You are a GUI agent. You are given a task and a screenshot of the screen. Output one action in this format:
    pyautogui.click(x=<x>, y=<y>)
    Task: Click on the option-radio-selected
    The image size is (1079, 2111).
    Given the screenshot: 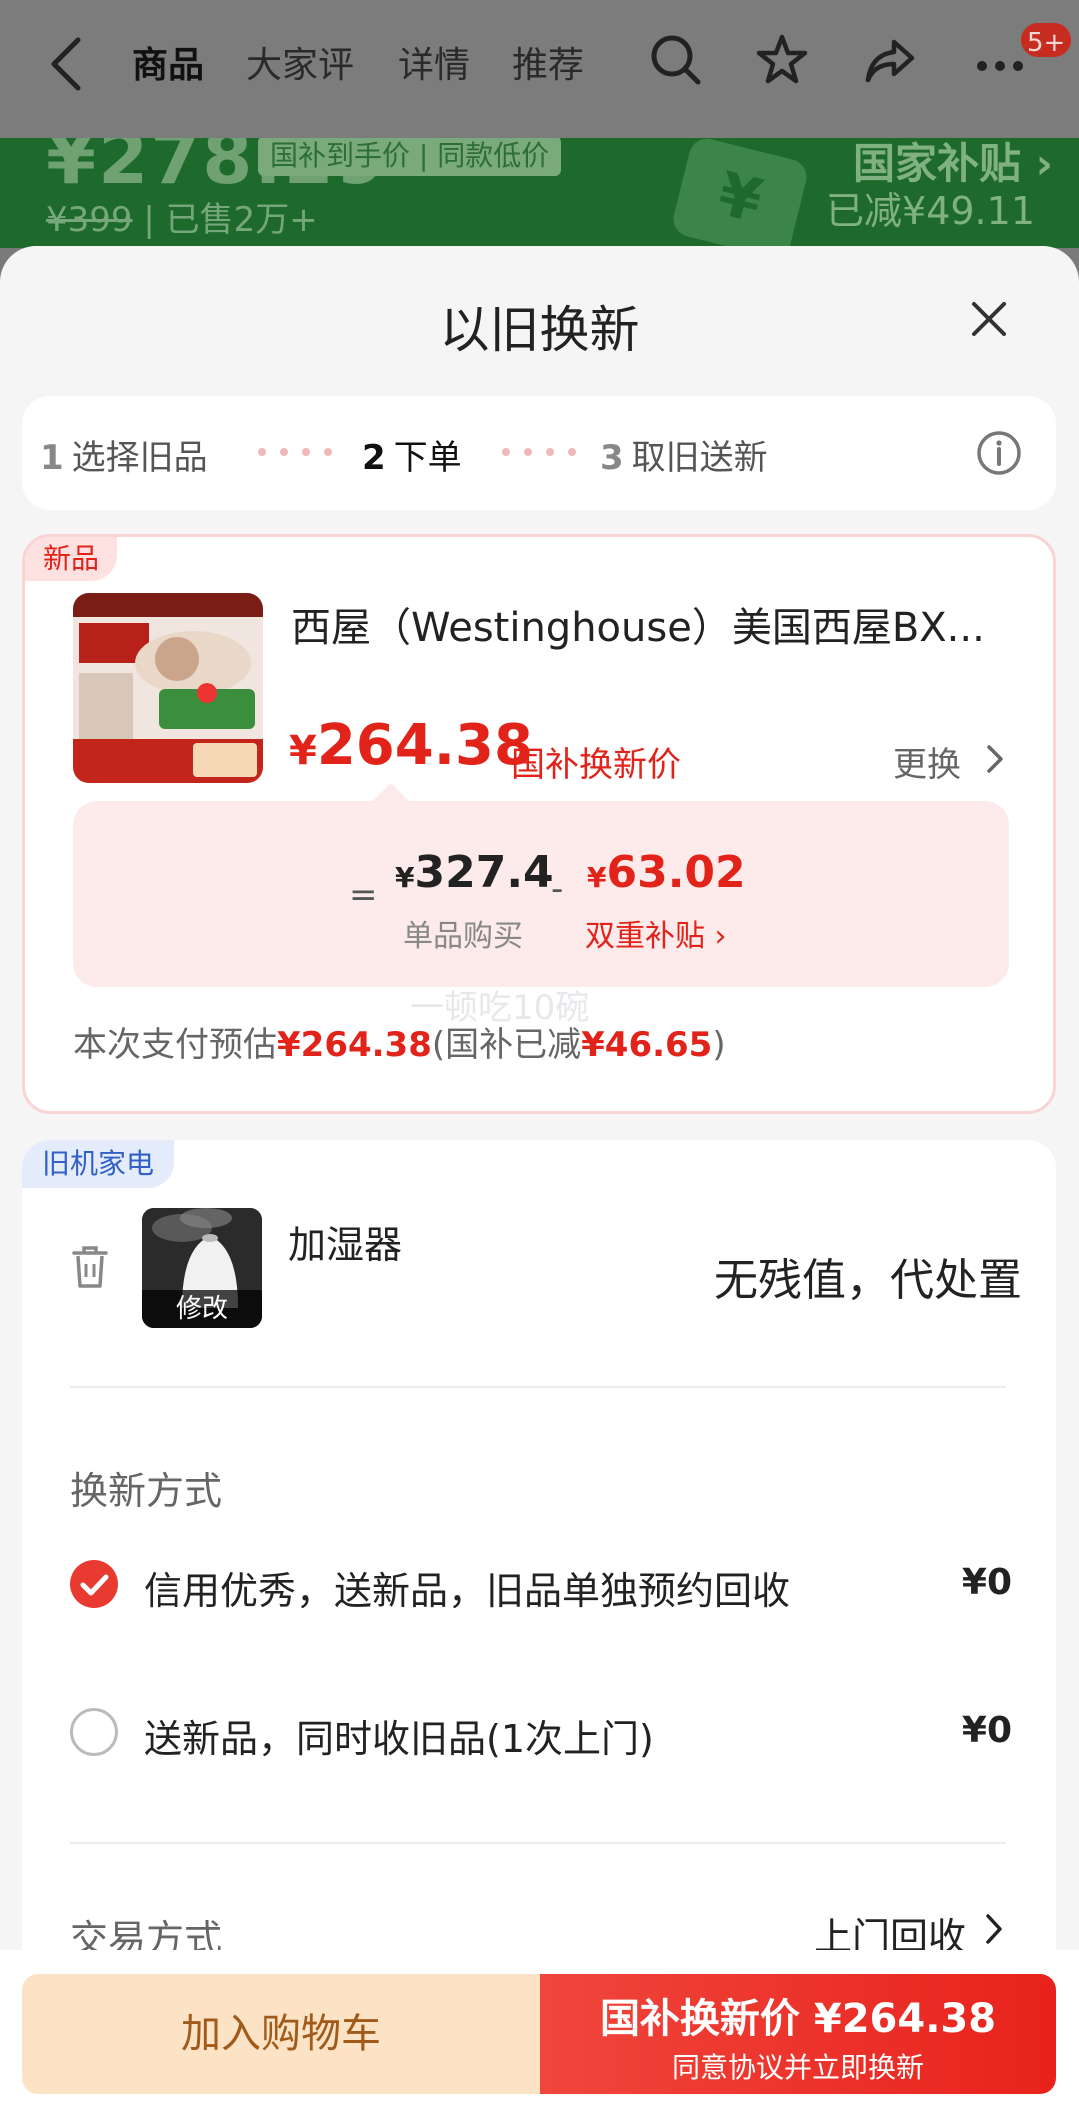 What is the action you would take?
    pyautogui.click(x=94, y=1584)
    